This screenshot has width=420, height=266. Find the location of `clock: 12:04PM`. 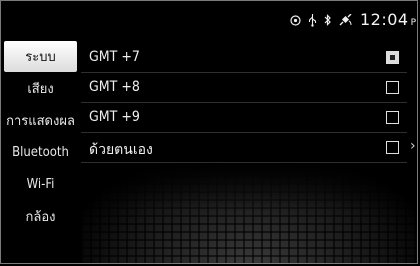

clock: 12:04PM is located at coordinates (388, 19).